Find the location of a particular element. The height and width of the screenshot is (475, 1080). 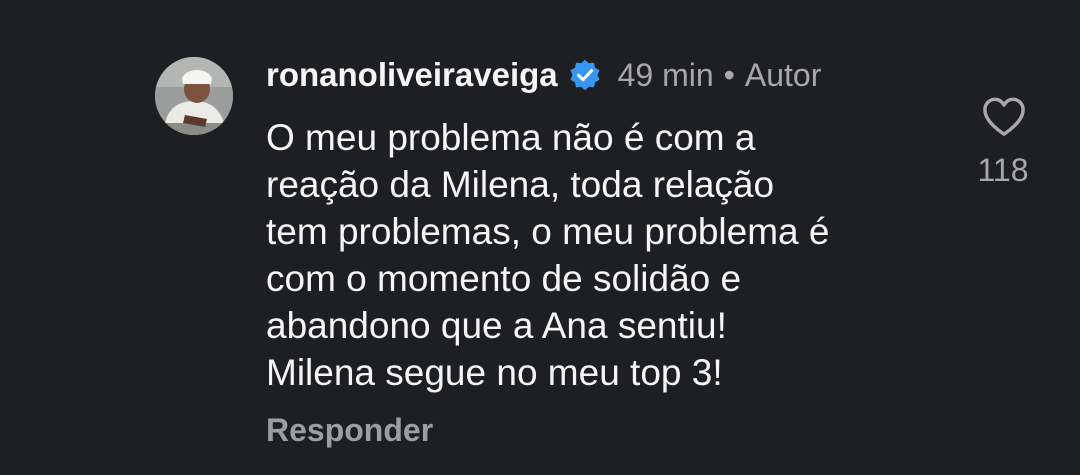

timestamp: 49 min is located at coordinates (665, 74).